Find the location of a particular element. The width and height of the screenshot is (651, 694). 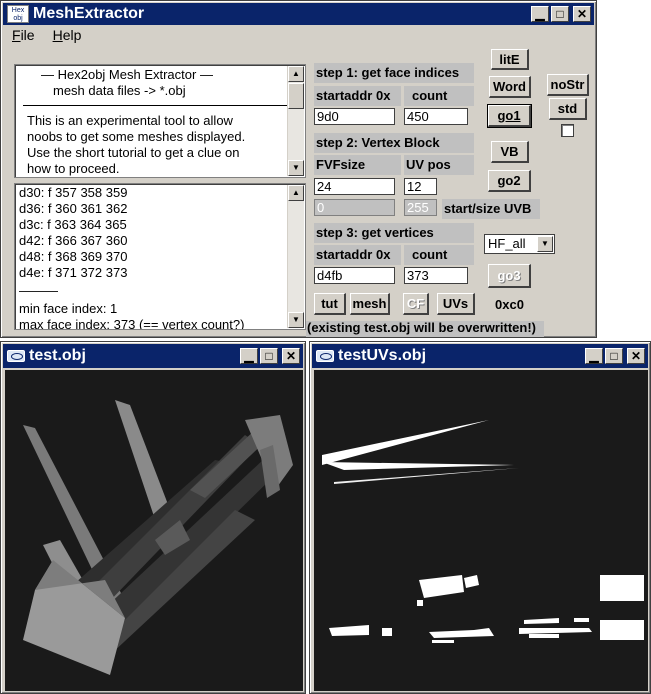

info-para-3: Use the short tutorial to get a clue on is located at coordinates (133, 152).